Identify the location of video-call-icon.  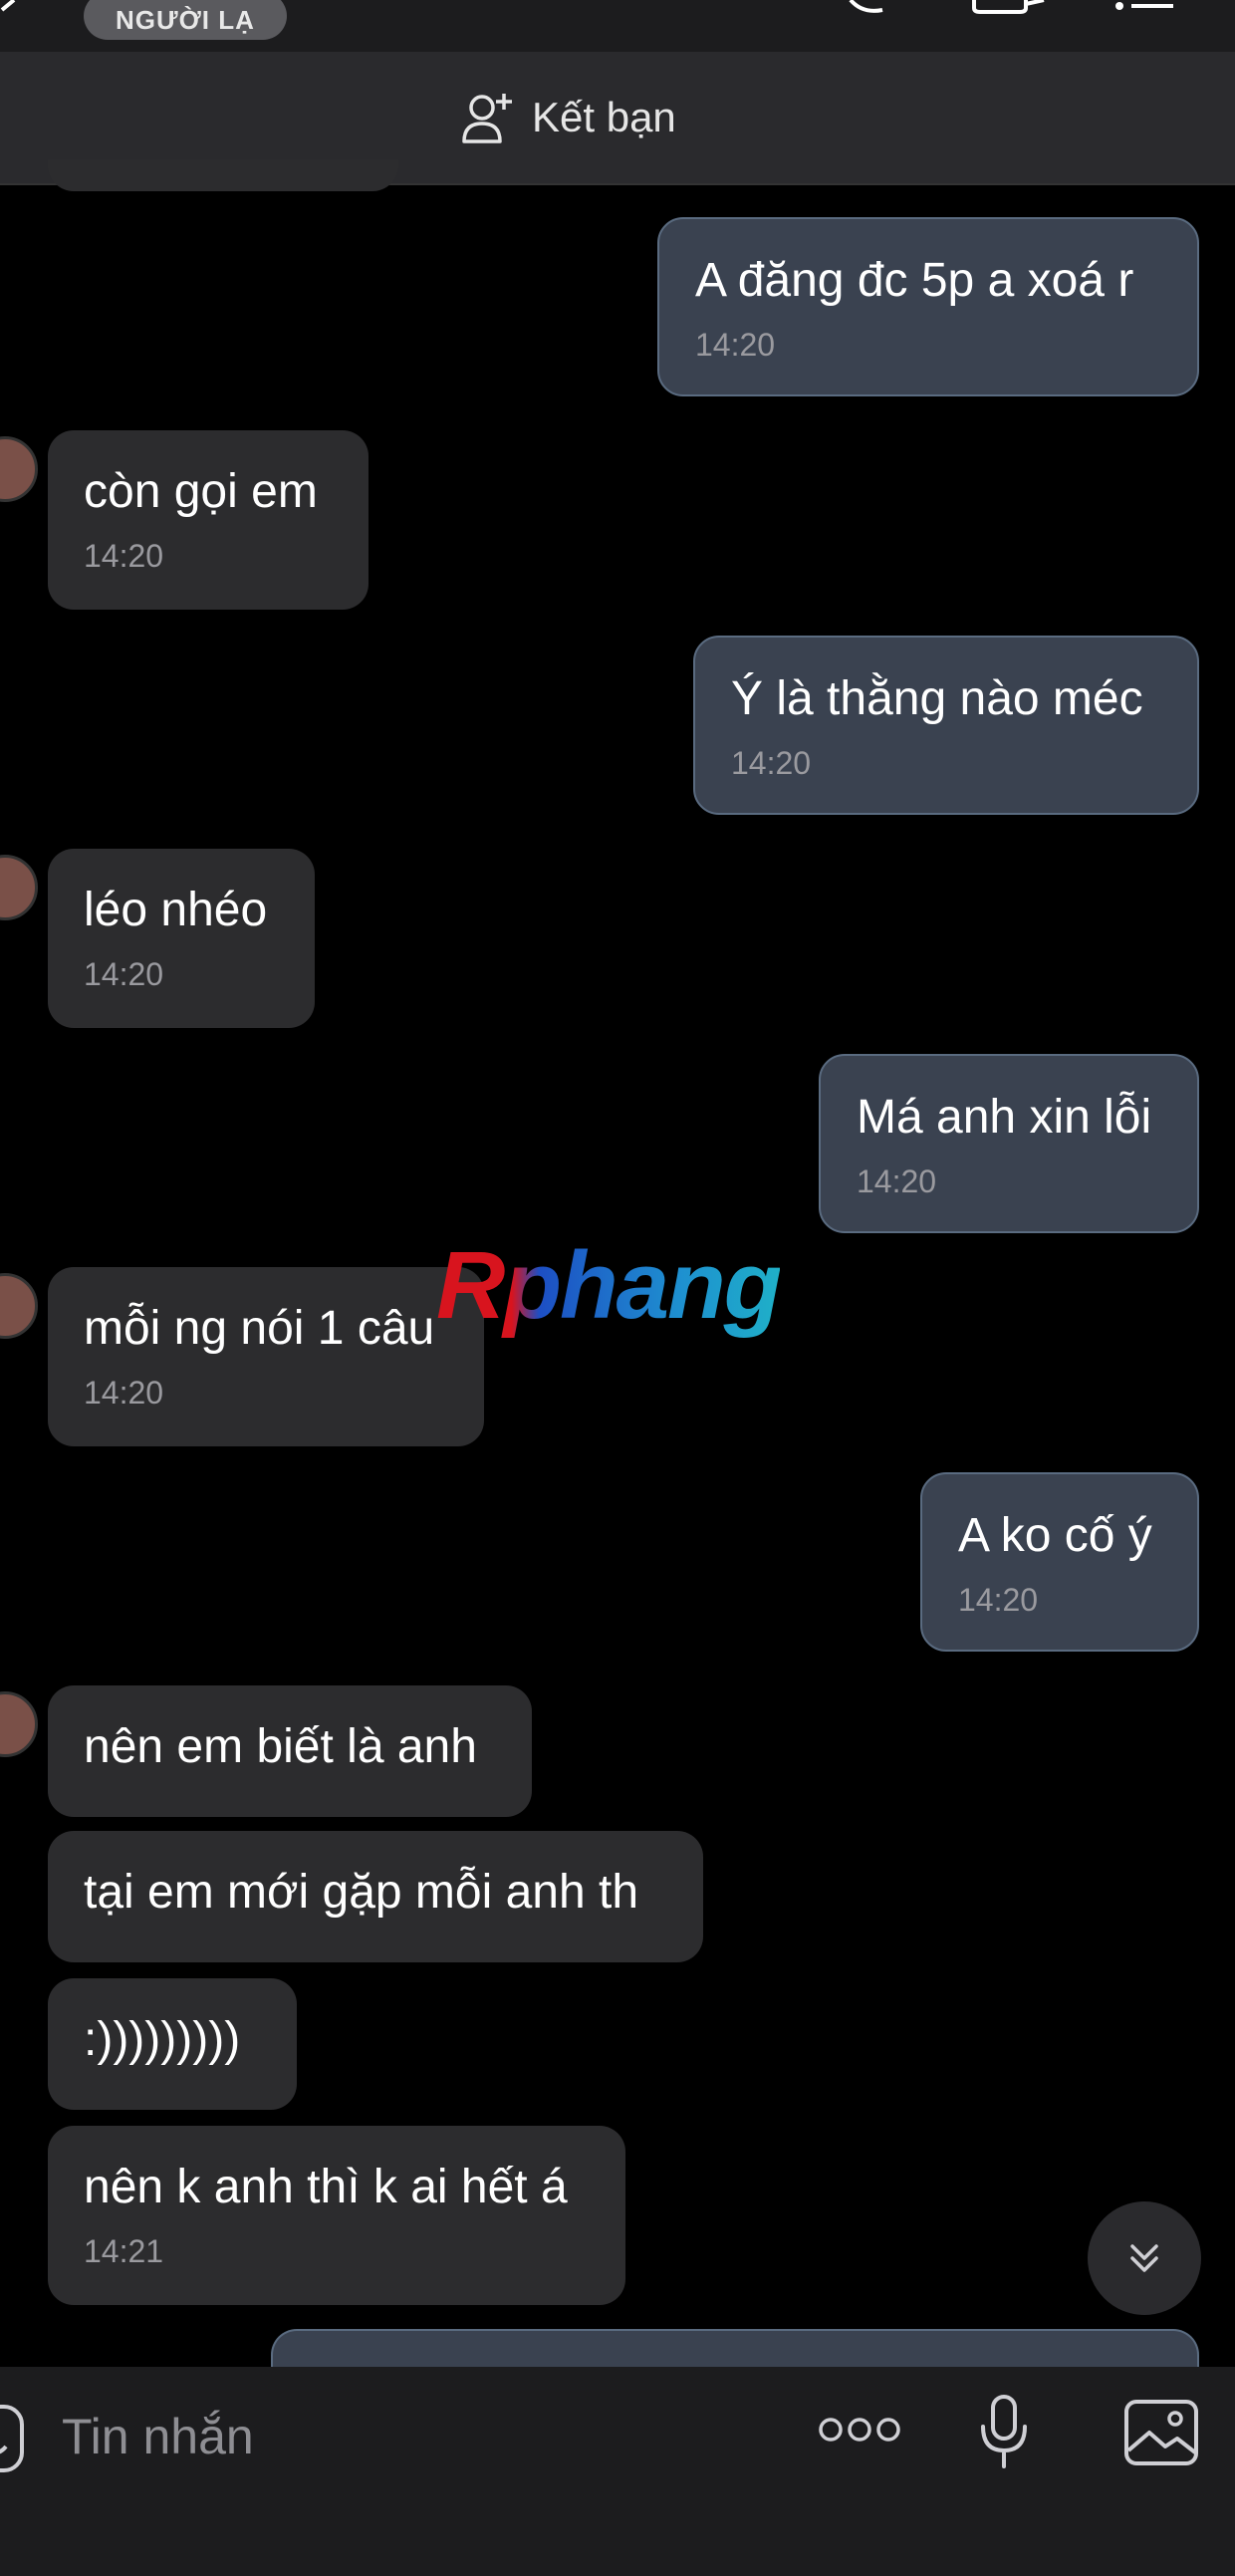
(1010, 7).